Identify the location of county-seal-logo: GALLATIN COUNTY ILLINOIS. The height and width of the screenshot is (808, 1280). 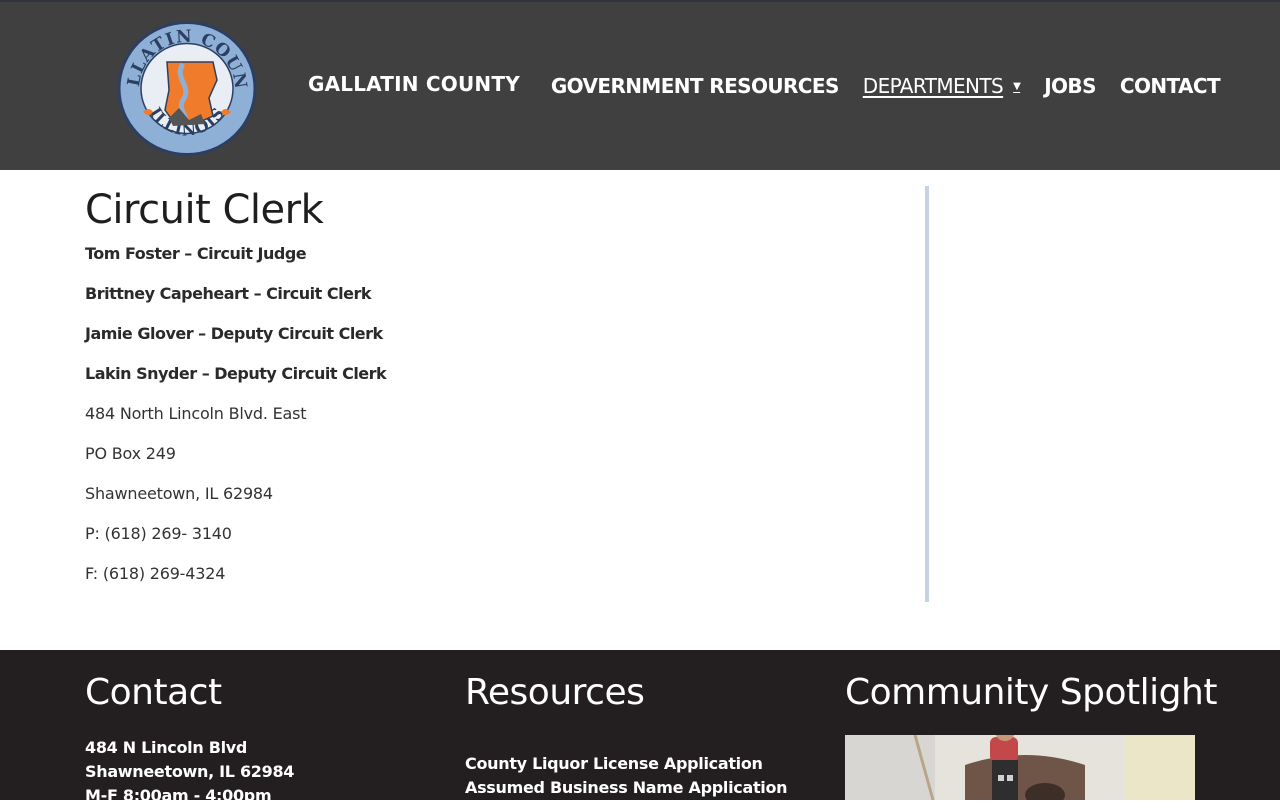
(183, 81).